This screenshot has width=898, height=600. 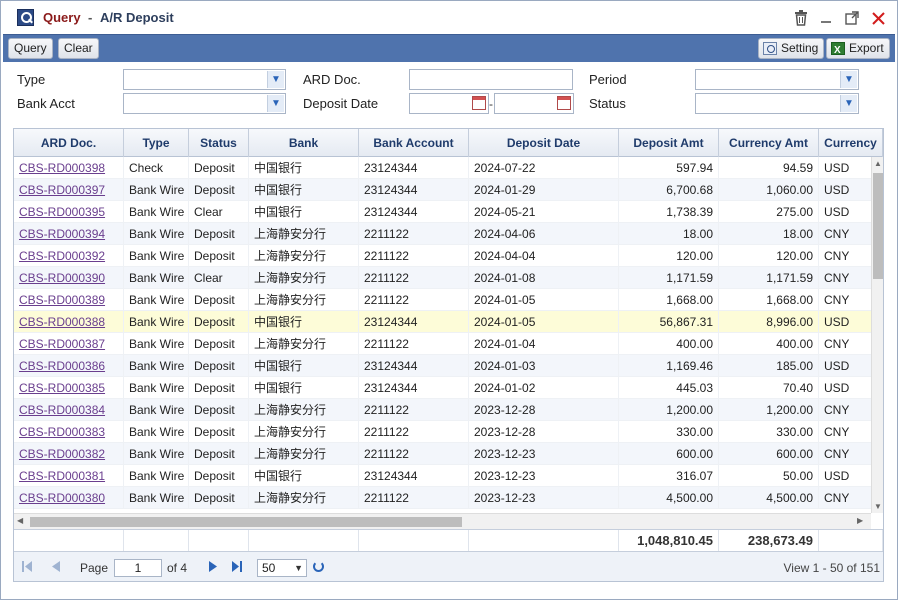 What do you see at coordinates (62, 454) in the screenshot?
I see `ard-doc-link: CBS-RD000382` at bounding box center [62, 454].